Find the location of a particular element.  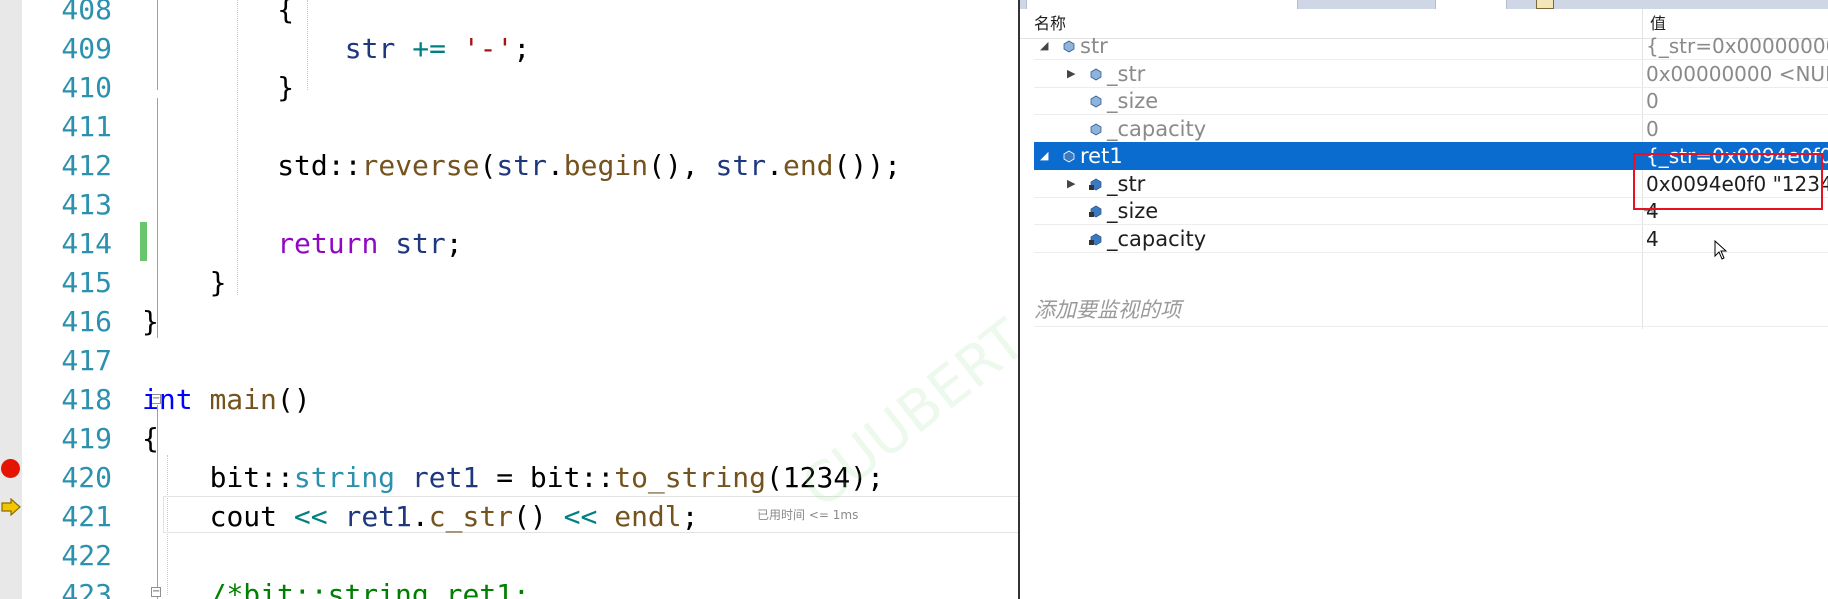

line-number: 418 is located at coordinates (86, 399).